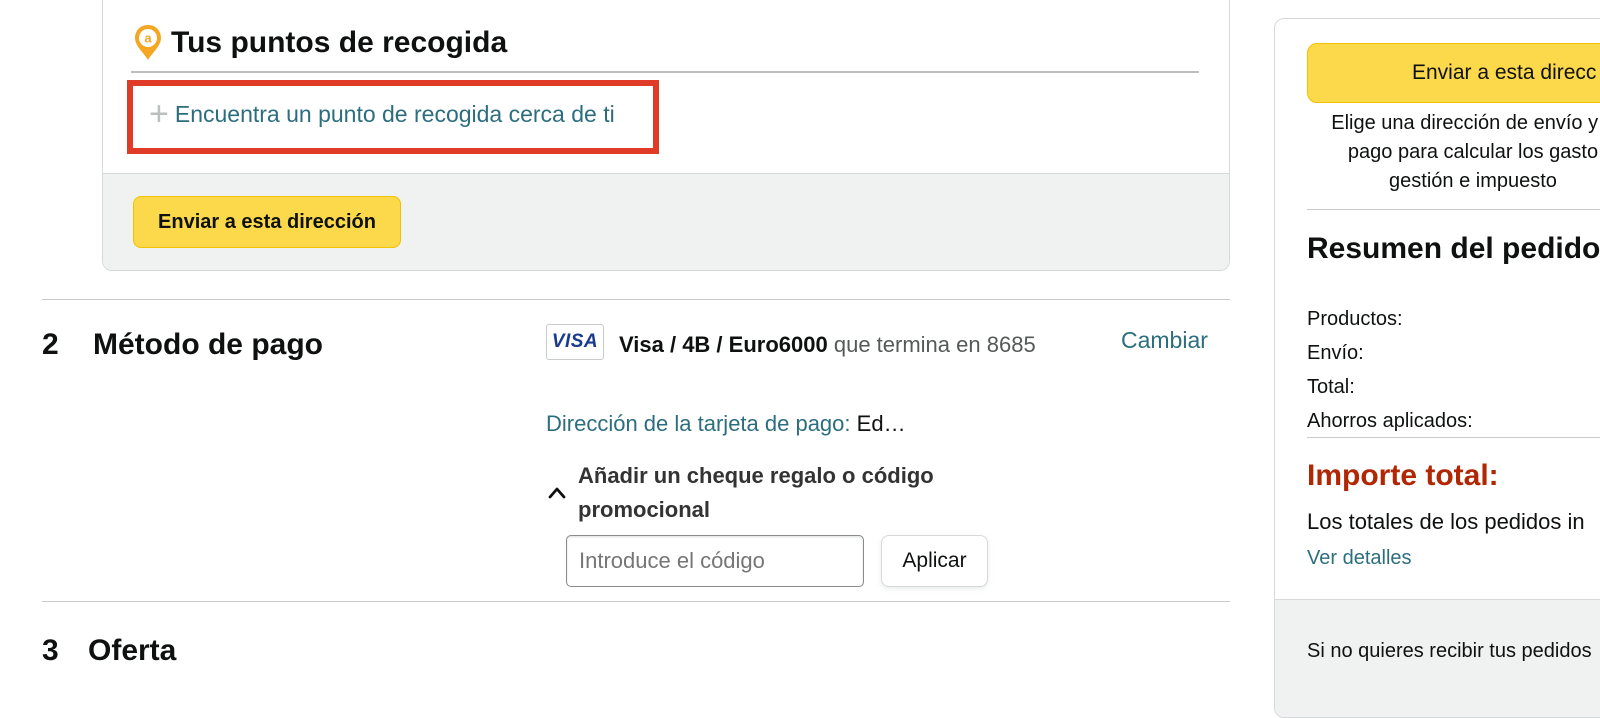  Describe the element at coordinates (1453, 73) in the screenshot. I see `summary-ship-to-address-button: Enviar a esta direcc` at that location.